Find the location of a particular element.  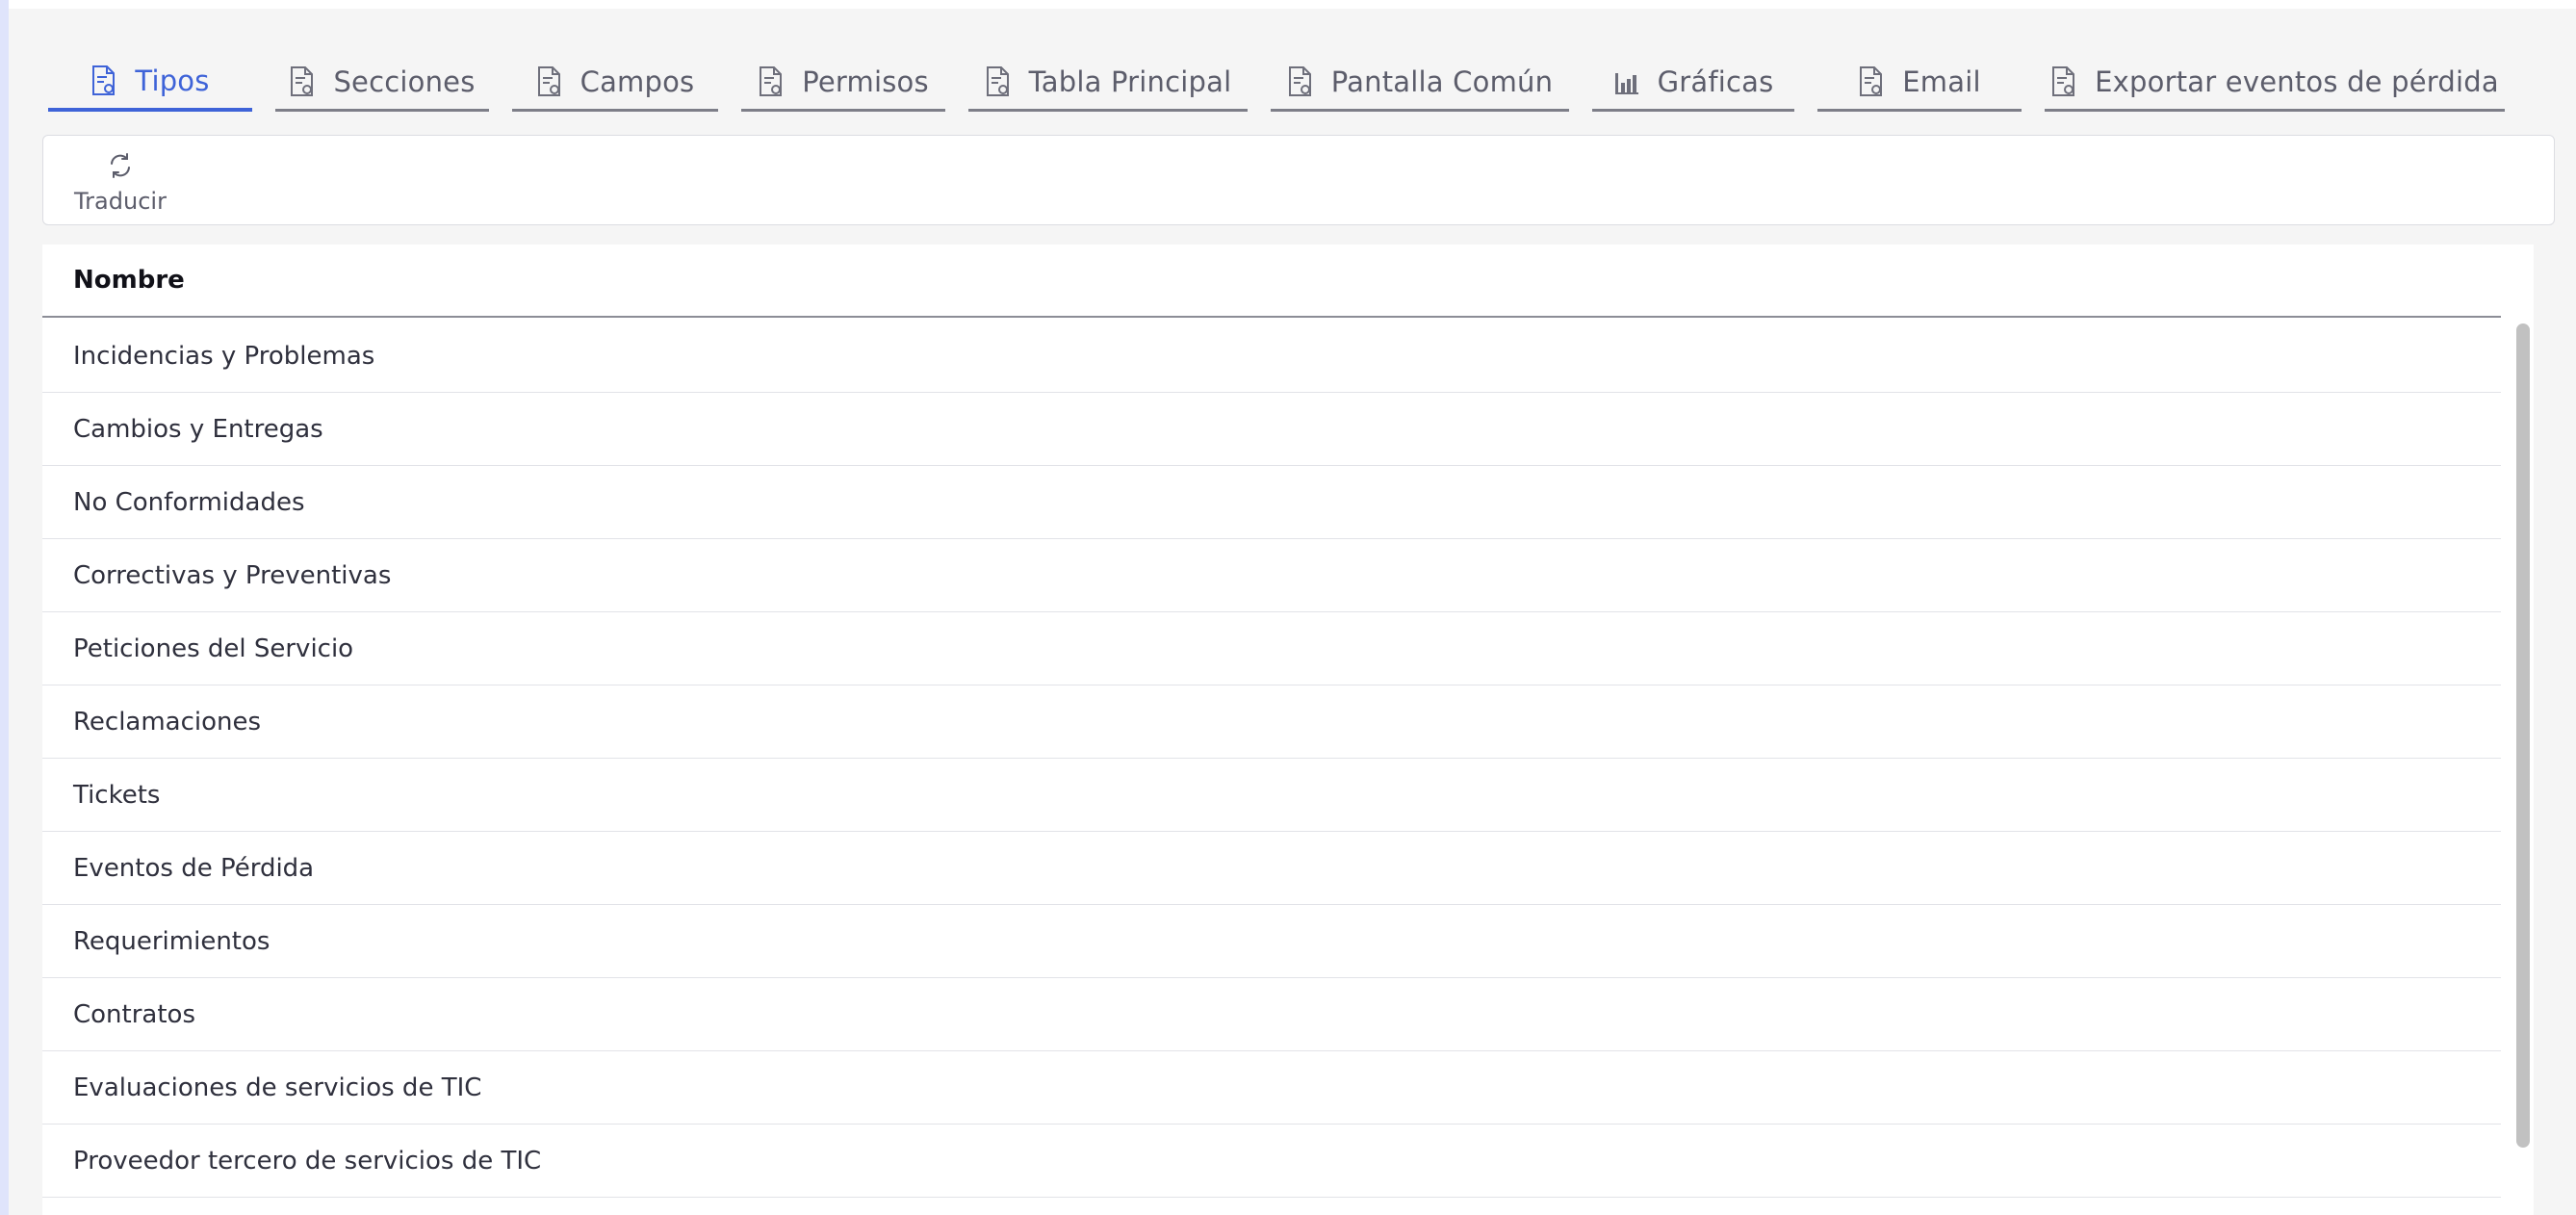

translate-button: Traducir is located at coordinates (121, 182).